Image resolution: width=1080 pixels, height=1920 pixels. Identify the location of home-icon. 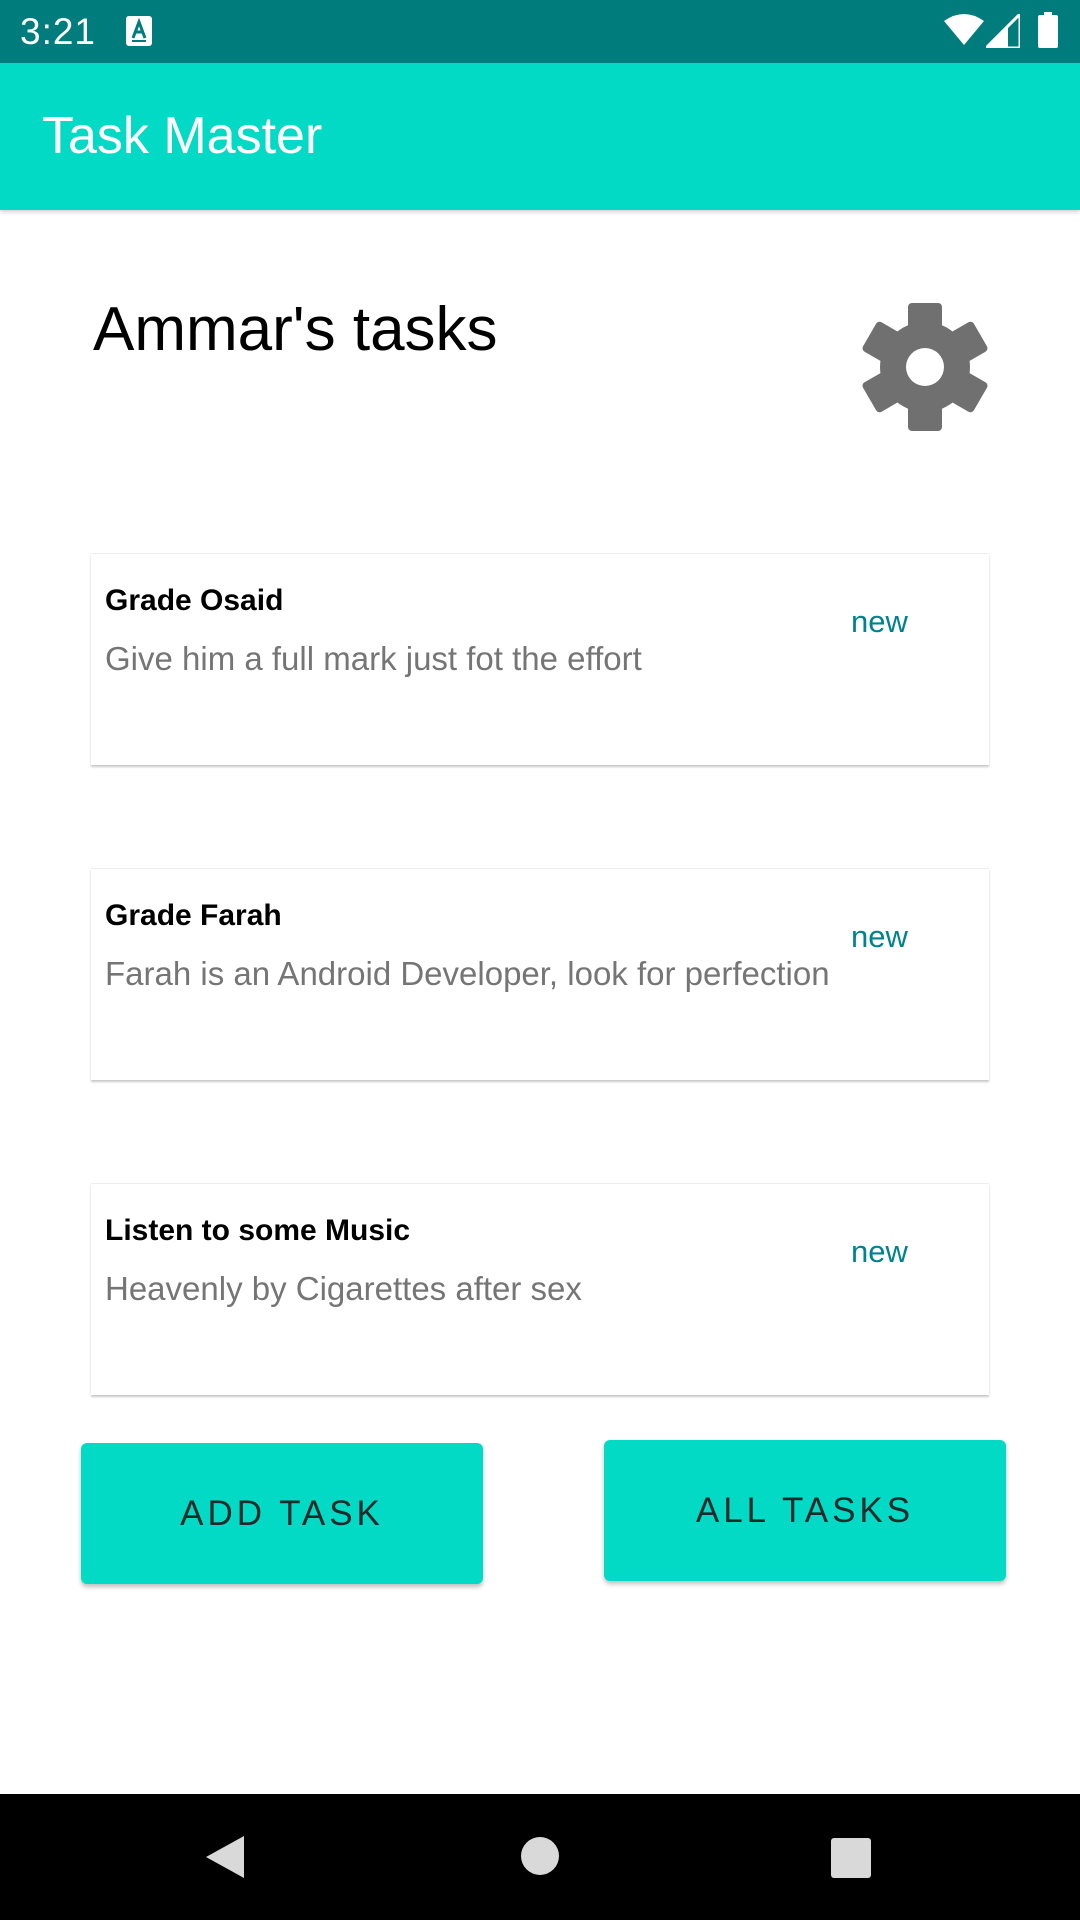
(540, 1856).